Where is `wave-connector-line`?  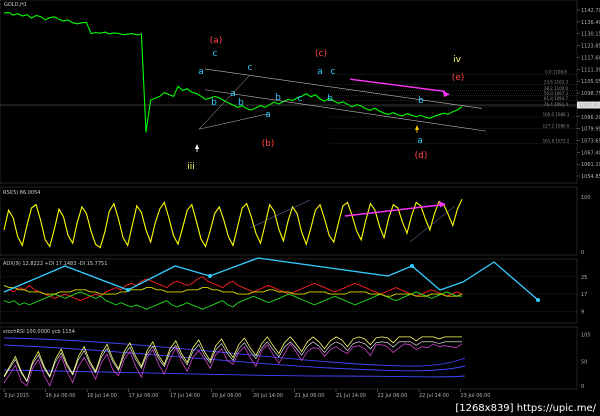 wave-connector-line is located at coordinates (233, 121).